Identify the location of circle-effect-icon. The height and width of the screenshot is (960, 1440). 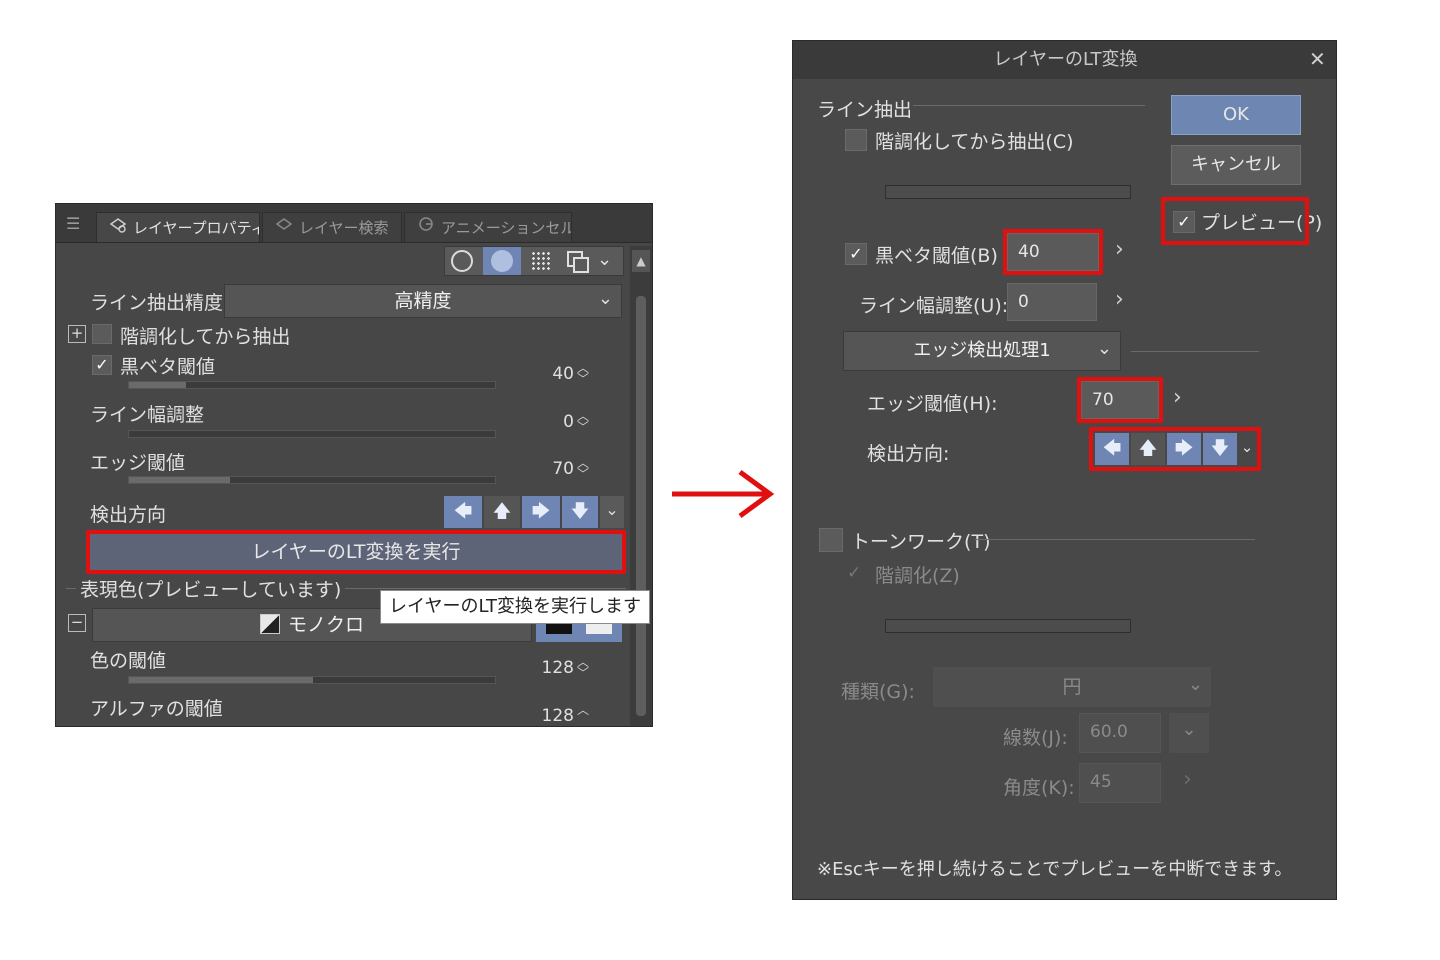
(462, 261).